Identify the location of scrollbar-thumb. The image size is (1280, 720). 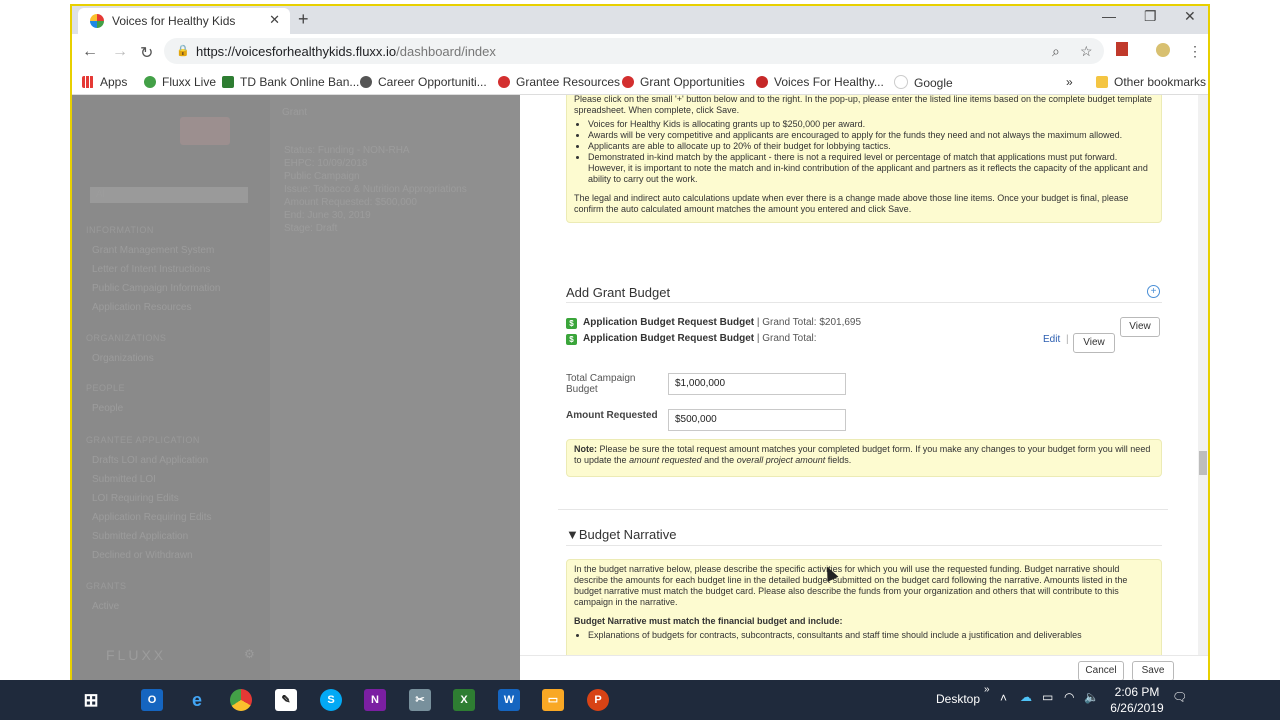
(1203, 463).